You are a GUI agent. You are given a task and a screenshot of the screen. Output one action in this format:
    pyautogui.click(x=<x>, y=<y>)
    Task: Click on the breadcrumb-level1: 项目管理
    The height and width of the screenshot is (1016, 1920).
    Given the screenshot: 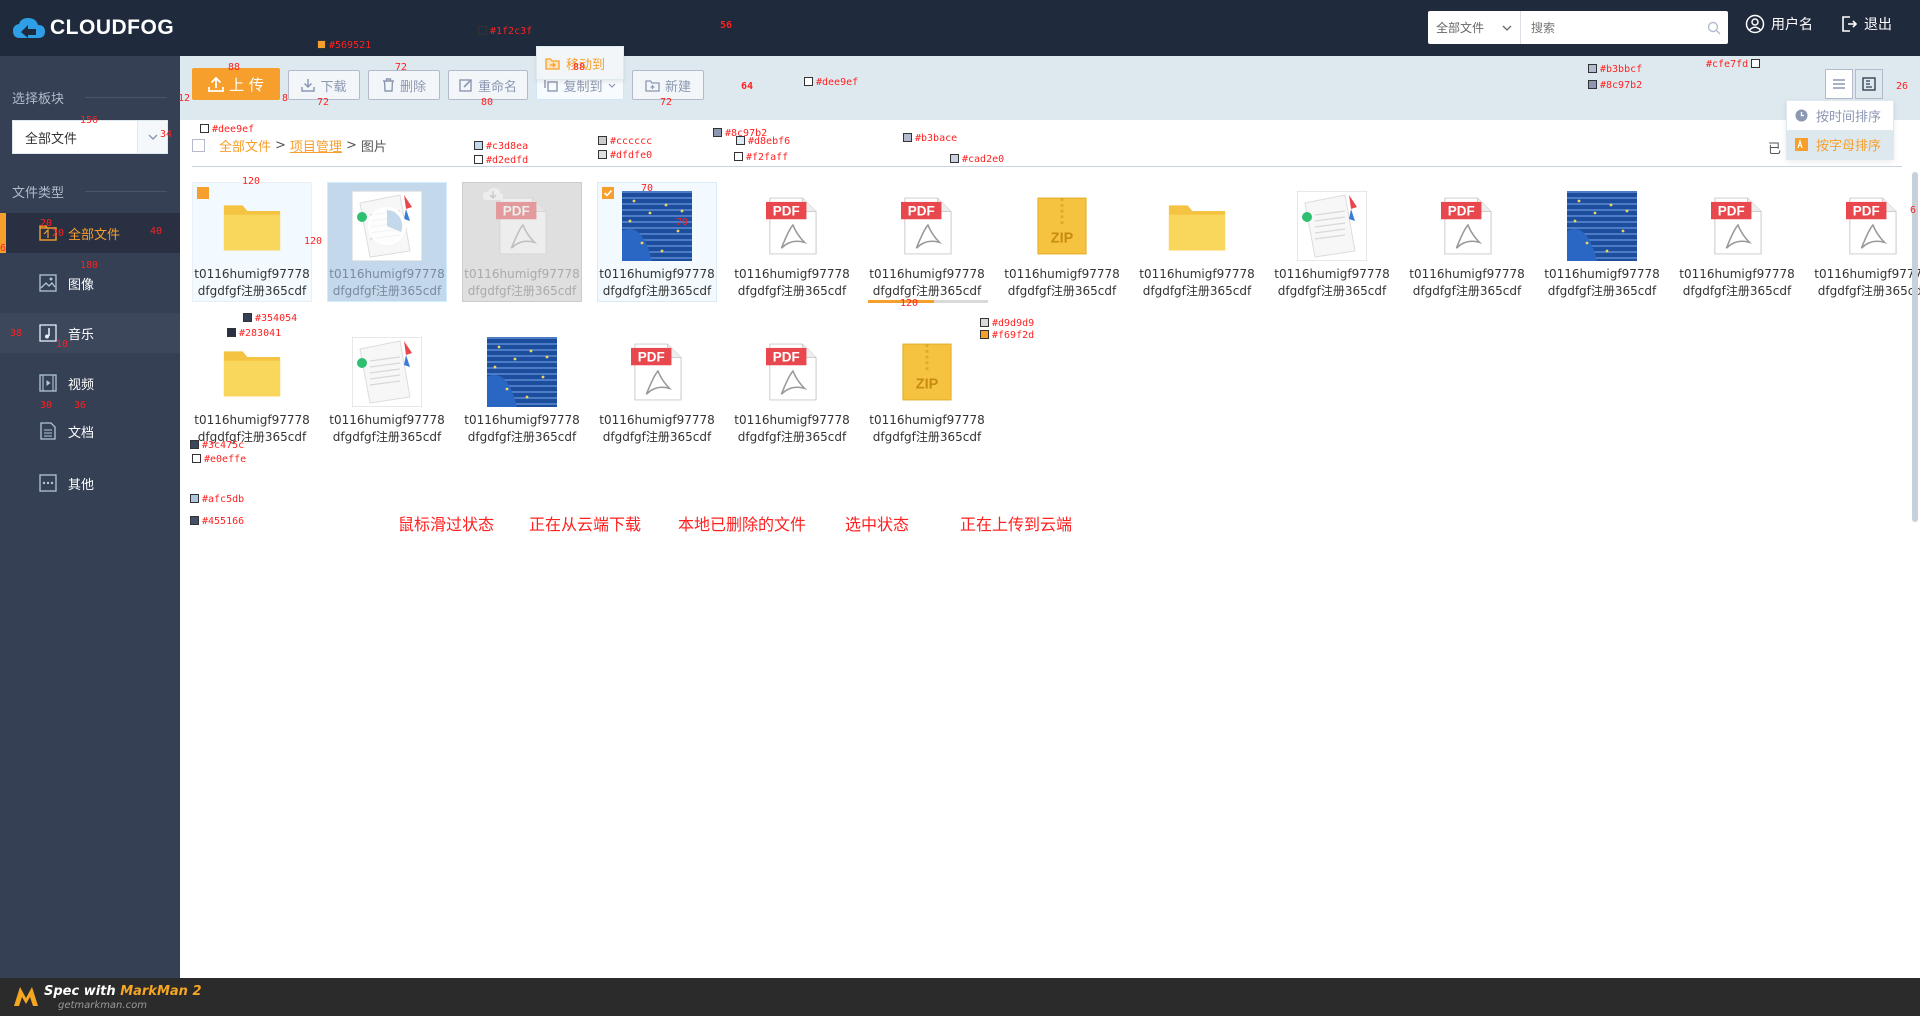 What is the action you would take?
    pyautogui.click(x=316, y=145)
    